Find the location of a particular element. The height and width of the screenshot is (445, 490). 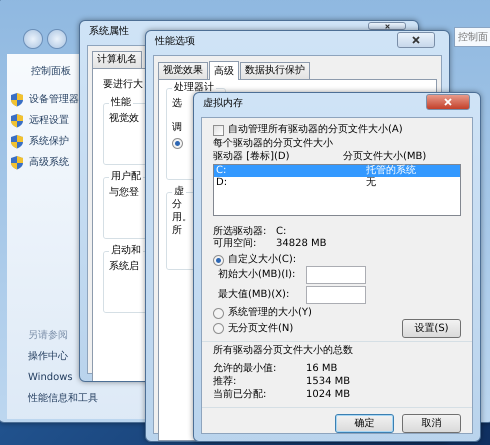

see-also-link: Windows is located at coordinates (50, 378).